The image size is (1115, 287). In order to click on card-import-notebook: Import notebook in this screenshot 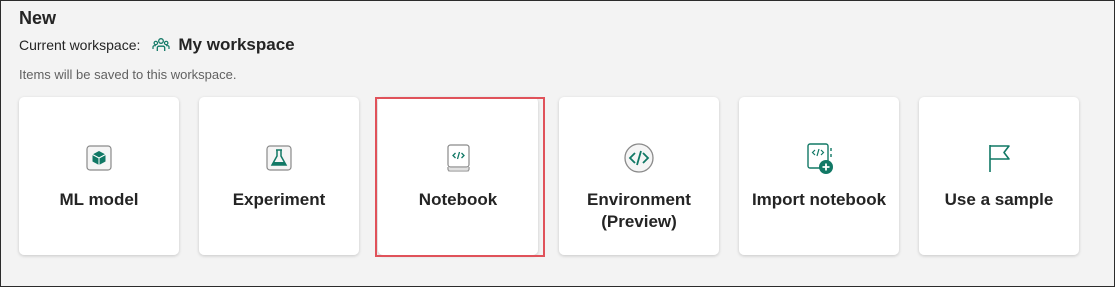, I will do `click(819, 176)`.